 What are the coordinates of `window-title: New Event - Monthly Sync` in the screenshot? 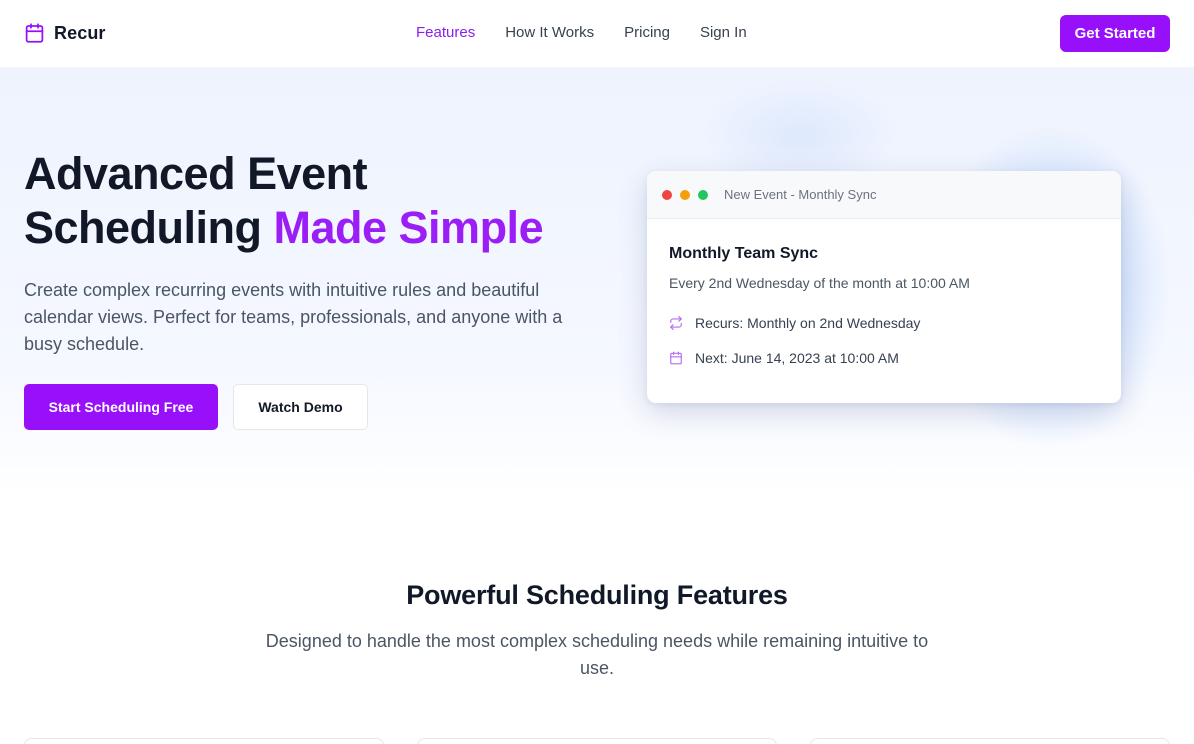 It's located at (800, 194).